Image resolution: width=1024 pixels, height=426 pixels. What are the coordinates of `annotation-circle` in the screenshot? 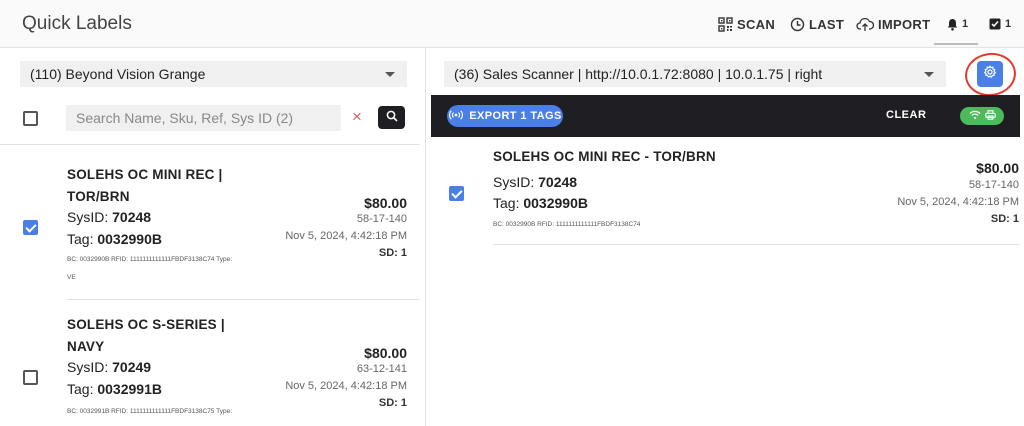 It's located at (990, 74).